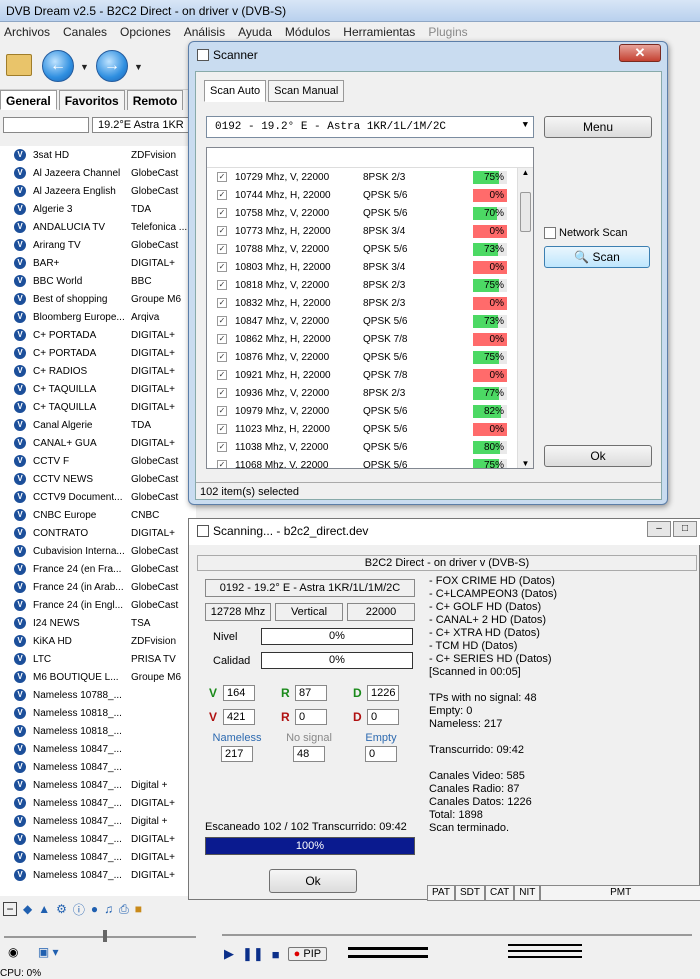 This screenshot has height=979, width=700. What do you see at coordinates (91, 100) in the screenshot?
I see `tab-favoritos: Favoritos` at bounding box center [91, 100].